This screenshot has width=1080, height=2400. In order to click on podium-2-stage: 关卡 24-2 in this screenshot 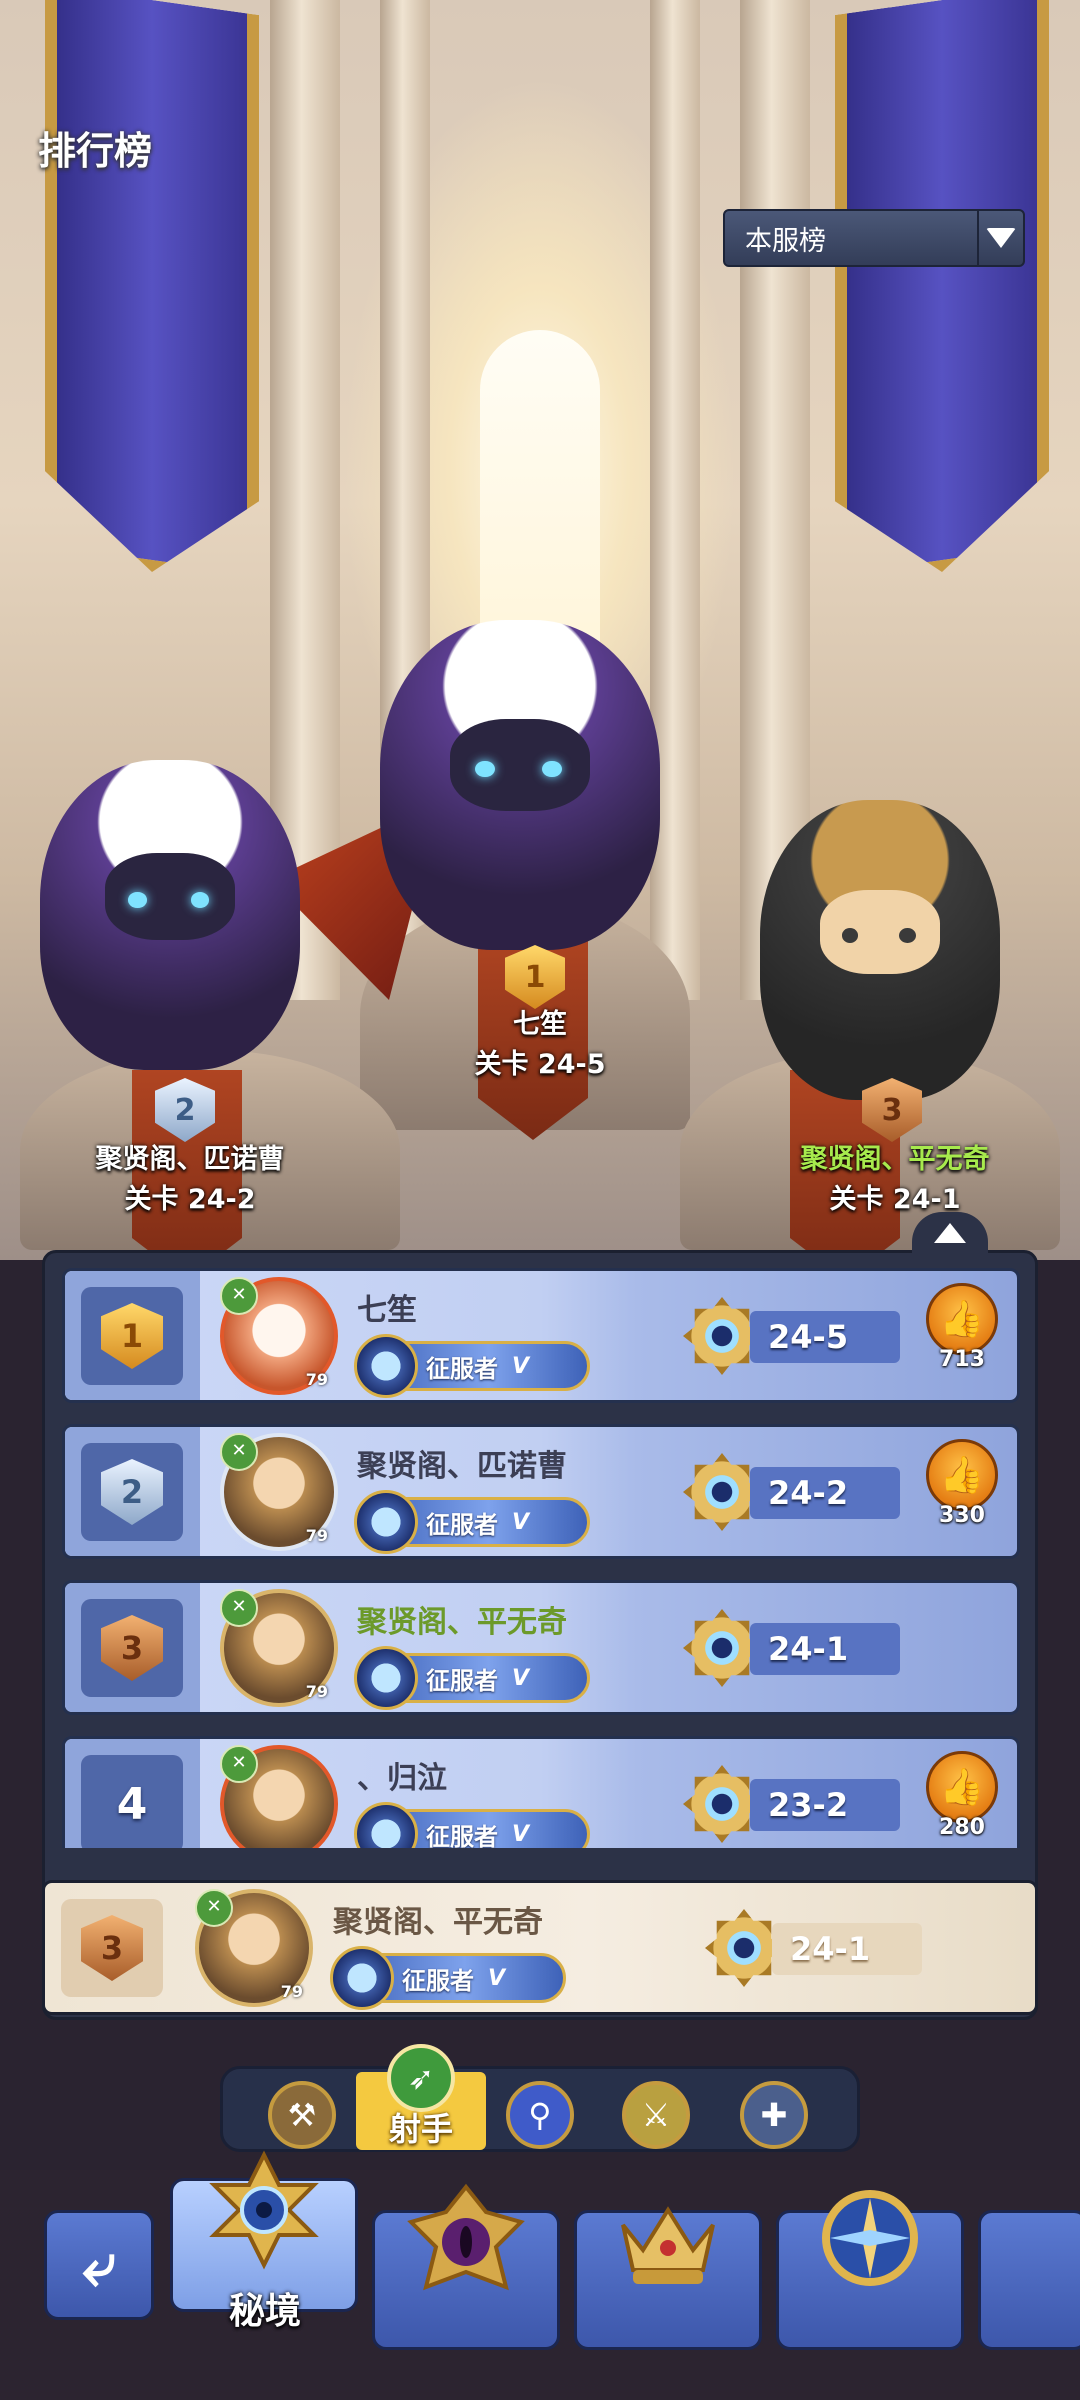, I will do `click(190, 1199)`.